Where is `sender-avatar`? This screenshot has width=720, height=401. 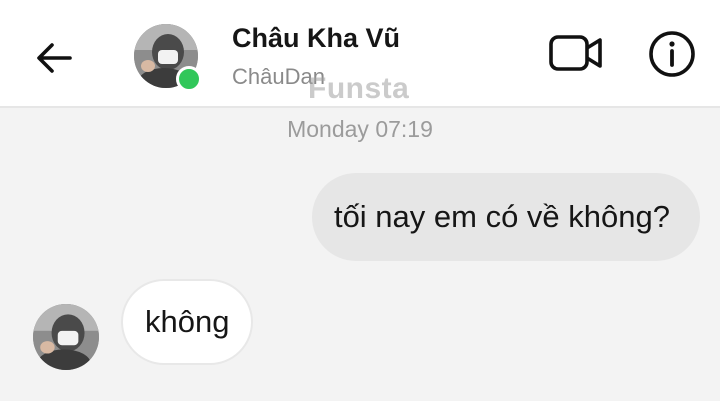 sender-avatar is located at coordinates (66, 337).